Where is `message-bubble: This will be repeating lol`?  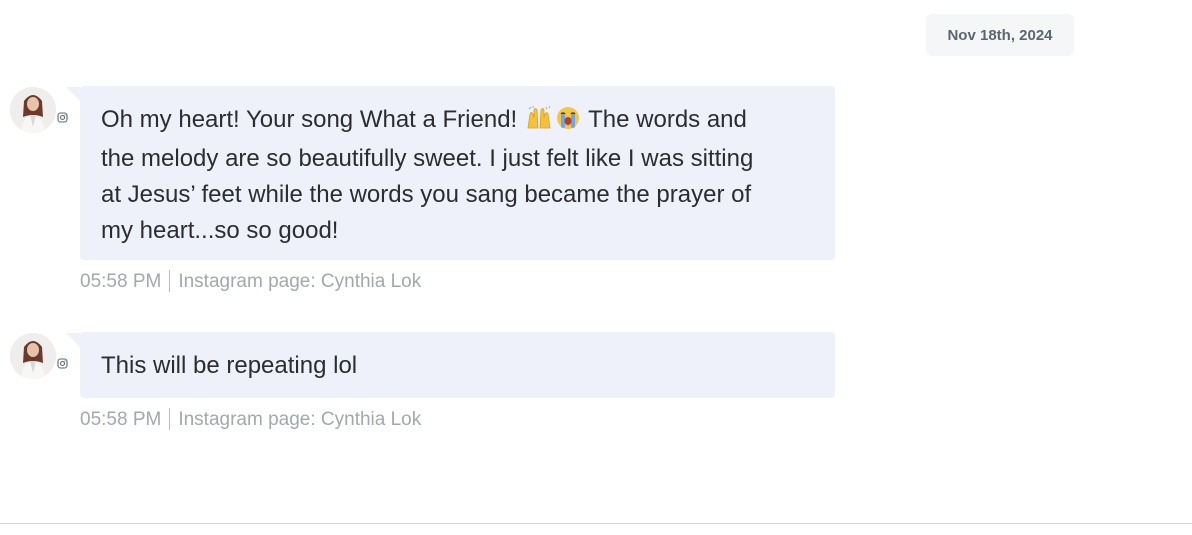 message-bubble: This will be repeating lol is located at coordinates (457, 365).